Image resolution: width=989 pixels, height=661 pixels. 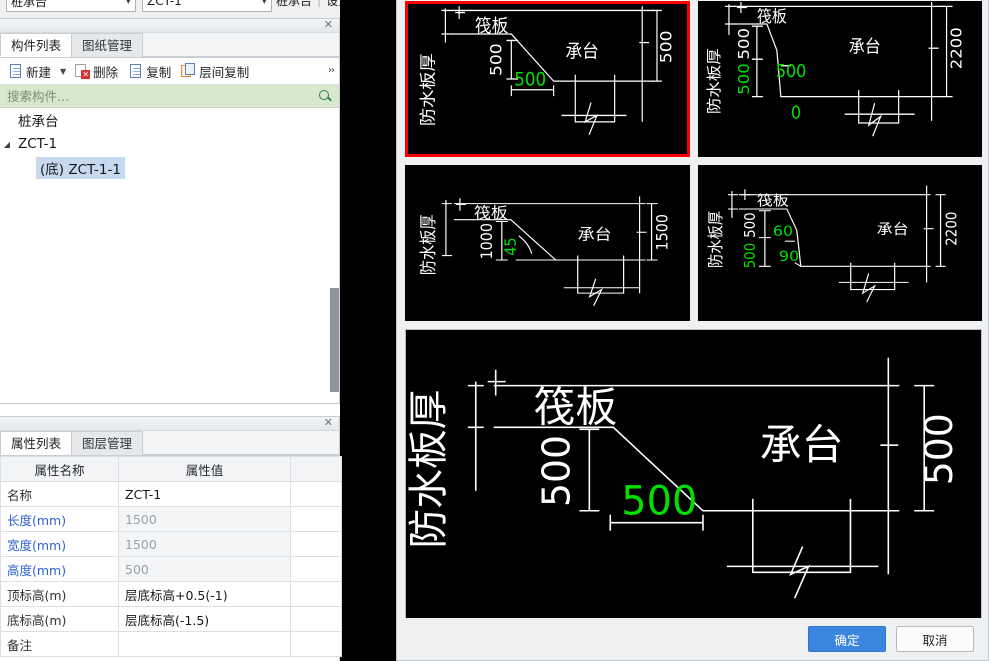 What do you see at coordinates (428, 244) in the screenshot?
I see `thumb3-left-vertical-label: 防水板厚` at bounding box center [428, 244].